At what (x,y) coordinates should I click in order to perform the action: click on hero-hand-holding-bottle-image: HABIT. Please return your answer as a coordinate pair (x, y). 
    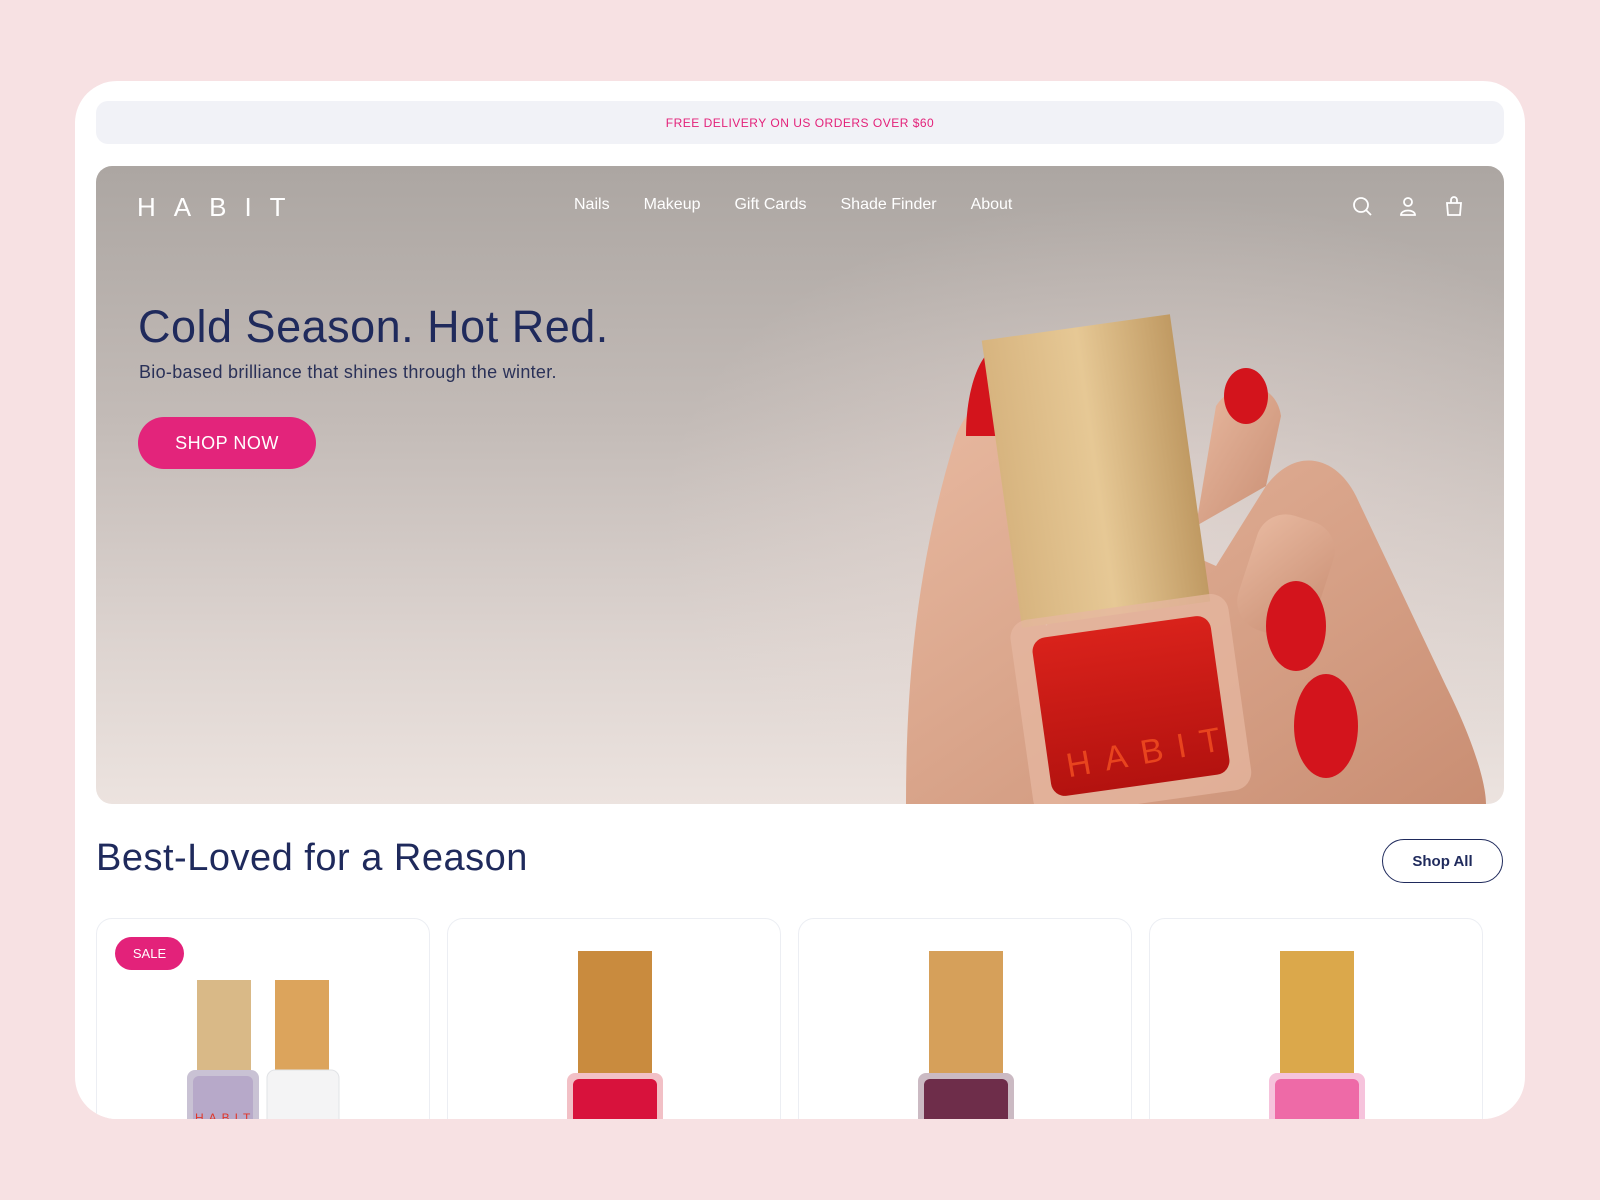
    Looking at the image, I should click on (1196, 559).